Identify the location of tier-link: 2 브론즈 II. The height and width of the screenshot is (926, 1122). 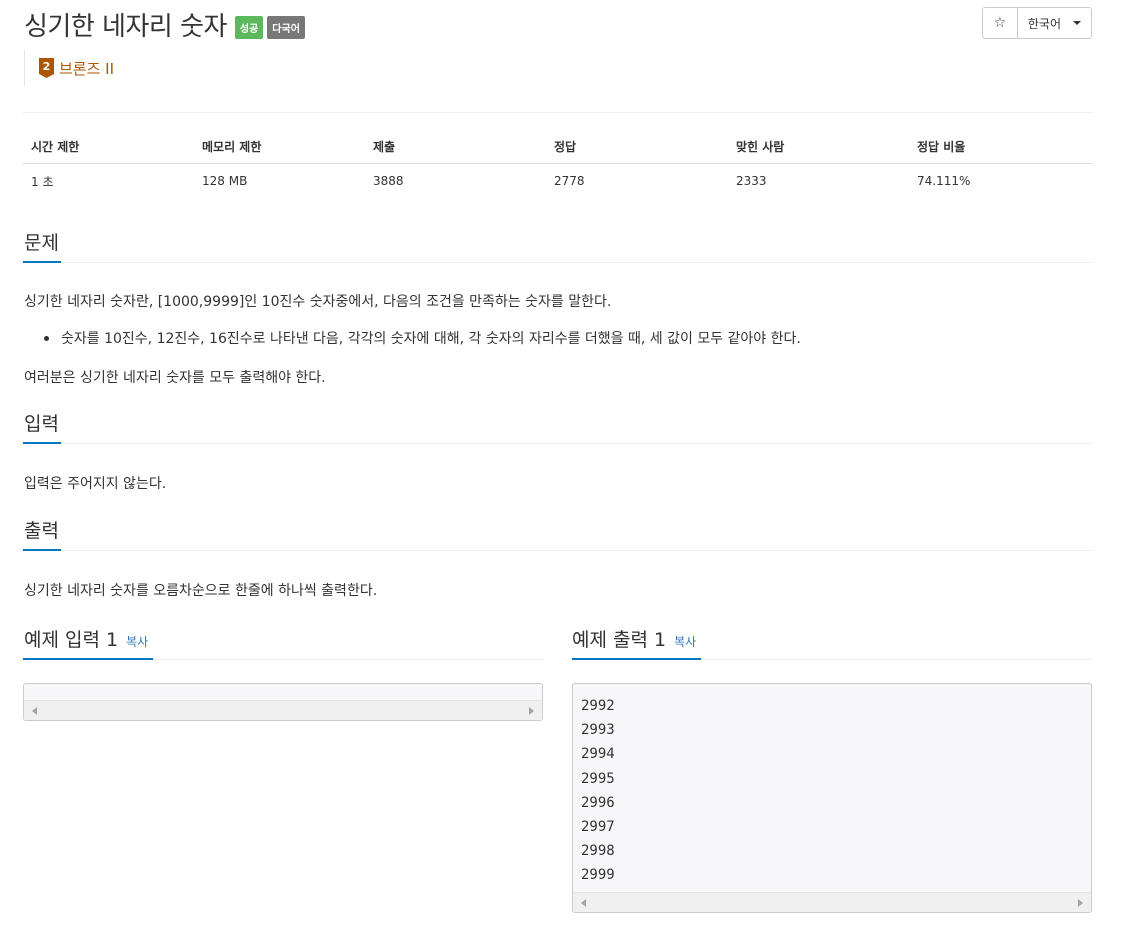
(69, 68).